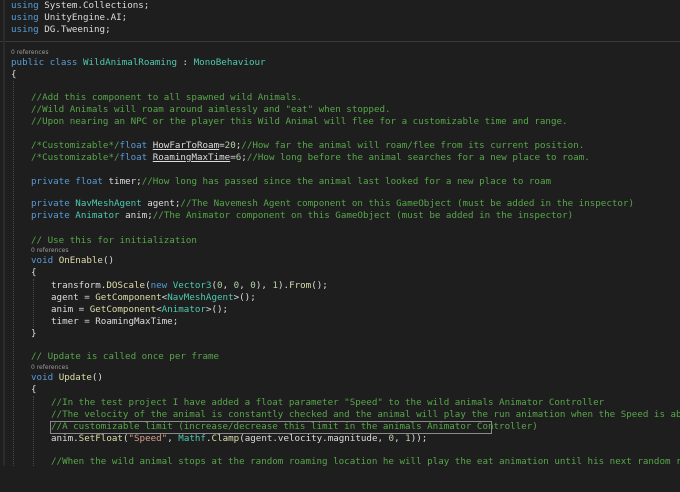 This screenshot has width=680, height=492. What do you see at coordinates (161, 203) in the screenshot?
I see `field-name: agent;` at bounding box center [161, 203].